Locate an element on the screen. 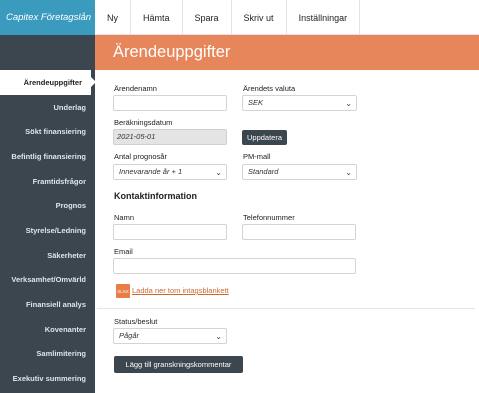  prognosar-label: Antal prognosår is located at coordinates (140, 156).